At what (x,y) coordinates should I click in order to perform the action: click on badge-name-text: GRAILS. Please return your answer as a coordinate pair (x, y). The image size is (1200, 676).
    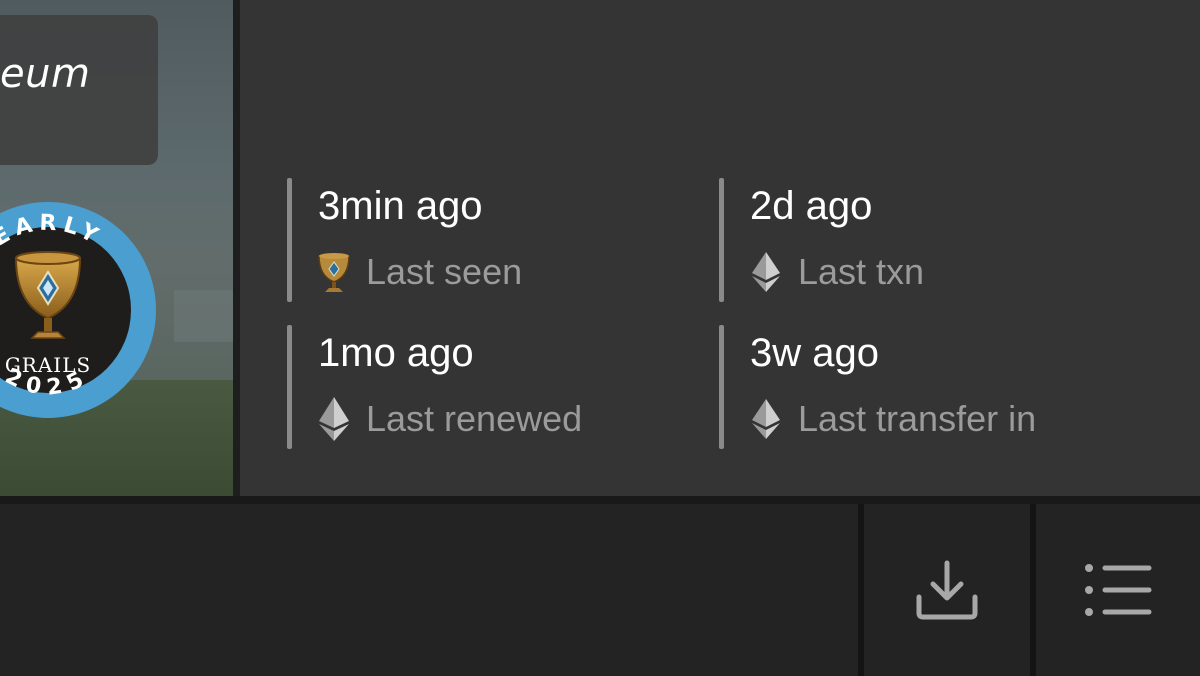
    Looking at the image, I should click on (48, 365).